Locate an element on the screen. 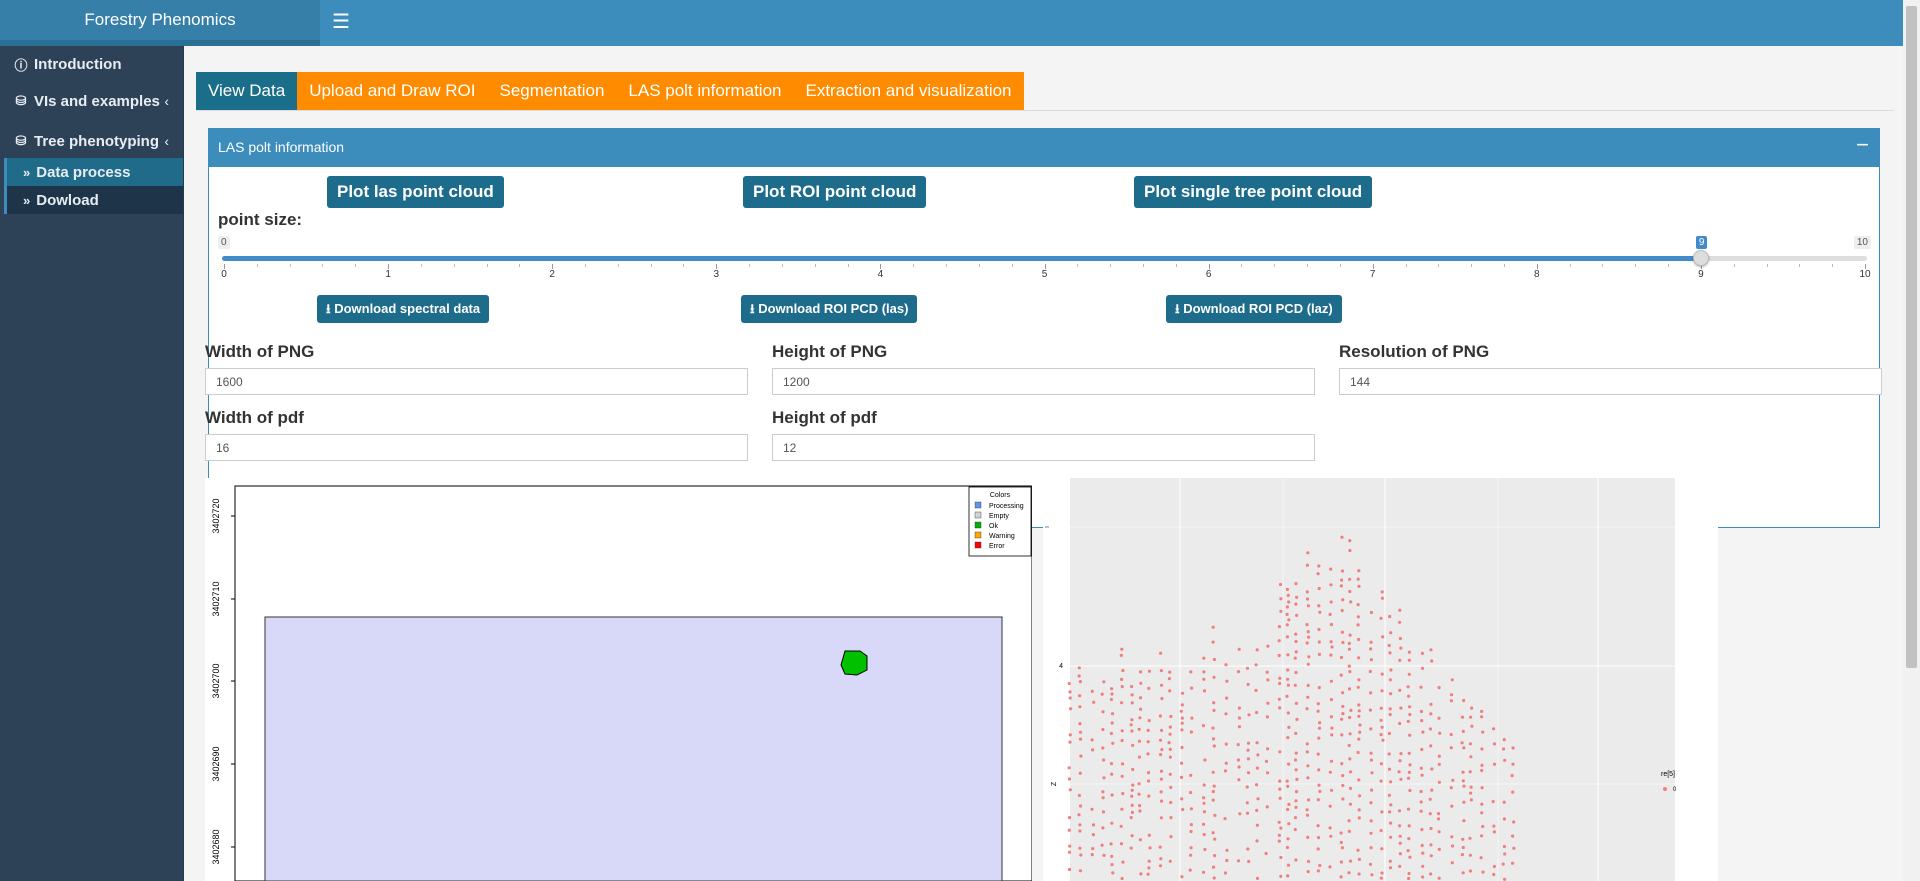 The width and height of the screenshot is (1920, 881). plot-las-button: Plot las point cloud is located at coordinates (415, 192).